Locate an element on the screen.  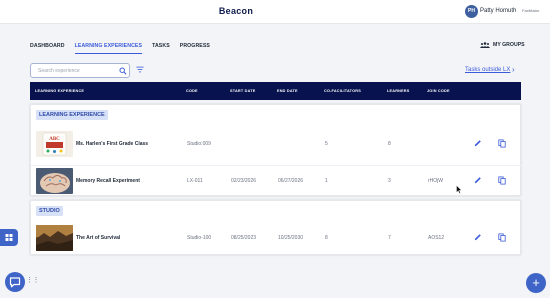
lx-name: The Art of Survival is located at coordinates (98, 238).